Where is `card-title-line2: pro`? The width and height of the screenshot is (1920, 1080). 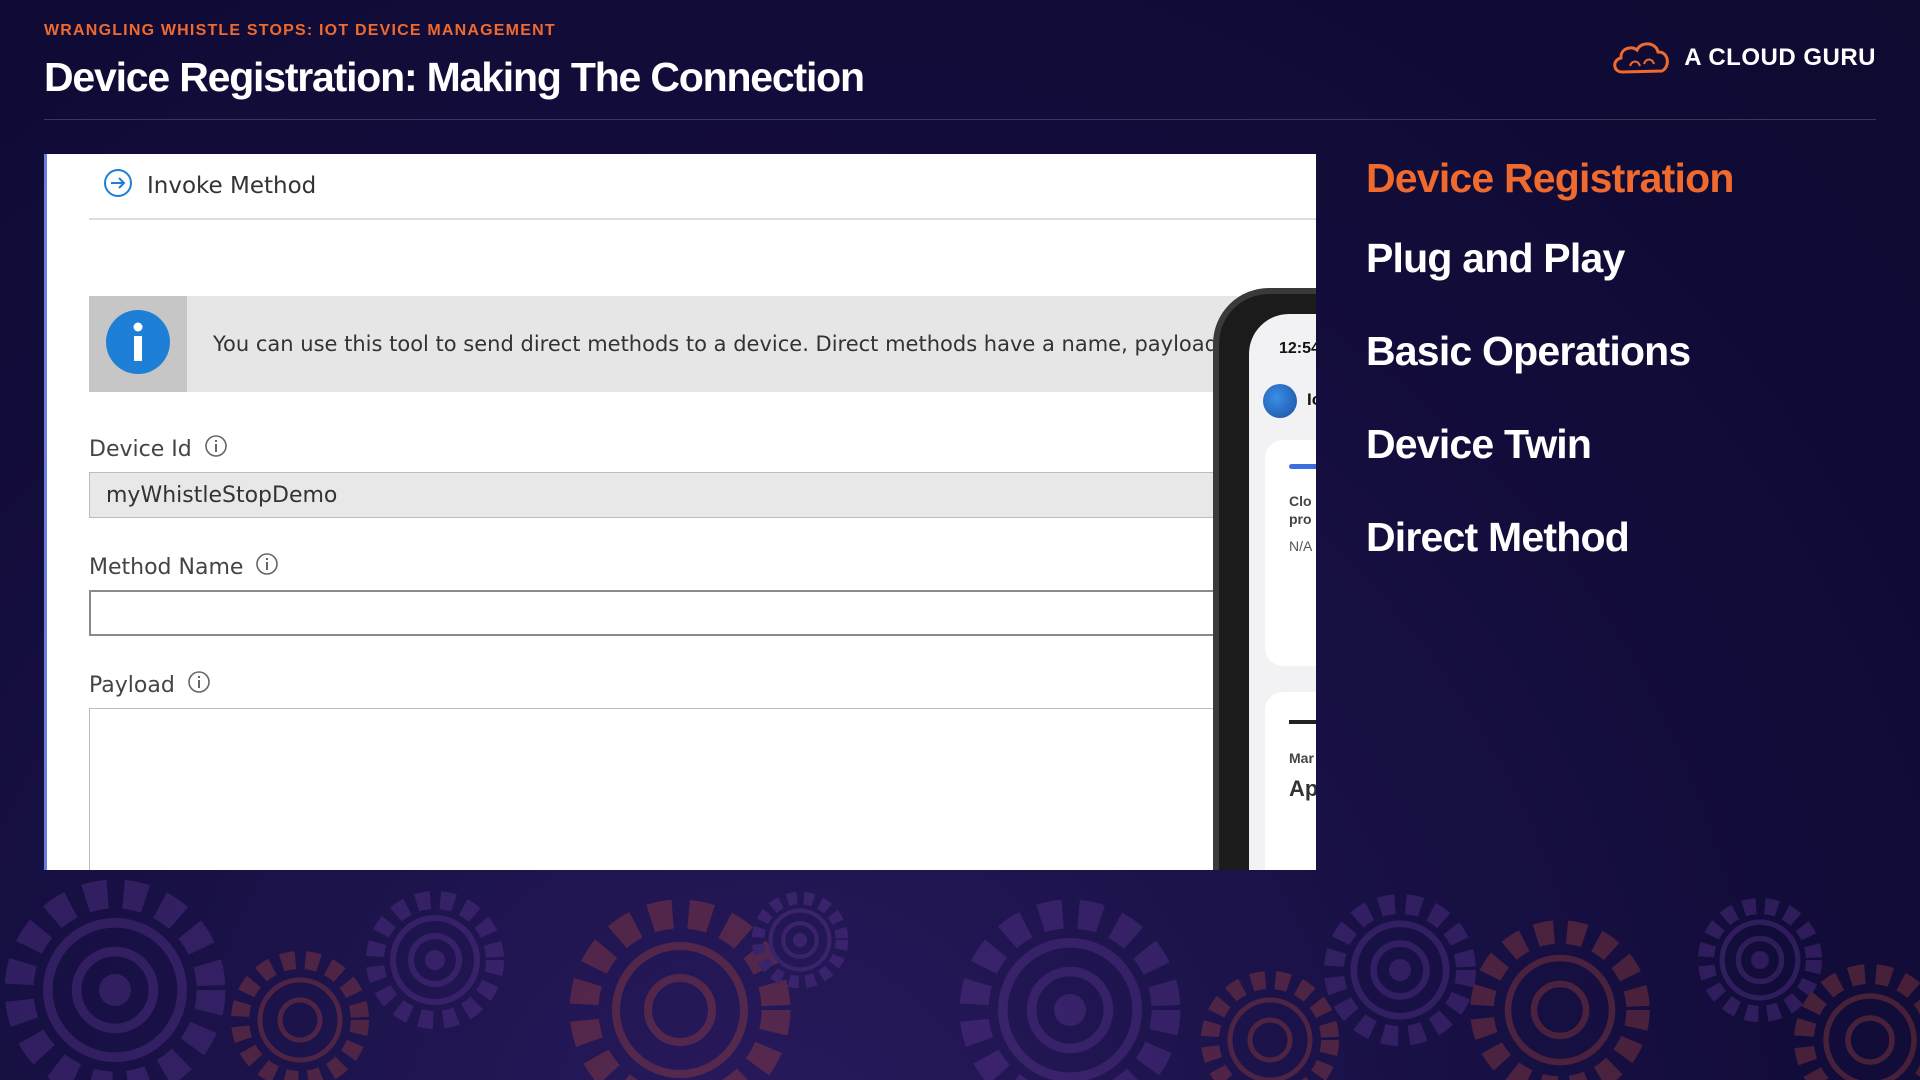
card-title-line2: pro is located at coordinates (1300, 519).